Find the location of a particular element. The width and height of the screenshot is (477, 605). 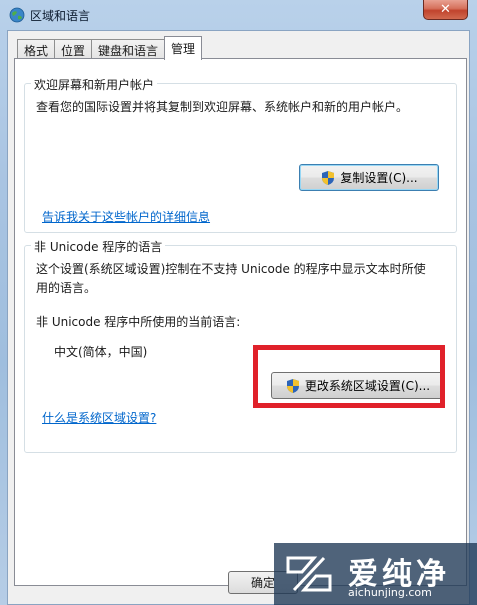

close-button: ✕ is located at coordinates (445, 10).